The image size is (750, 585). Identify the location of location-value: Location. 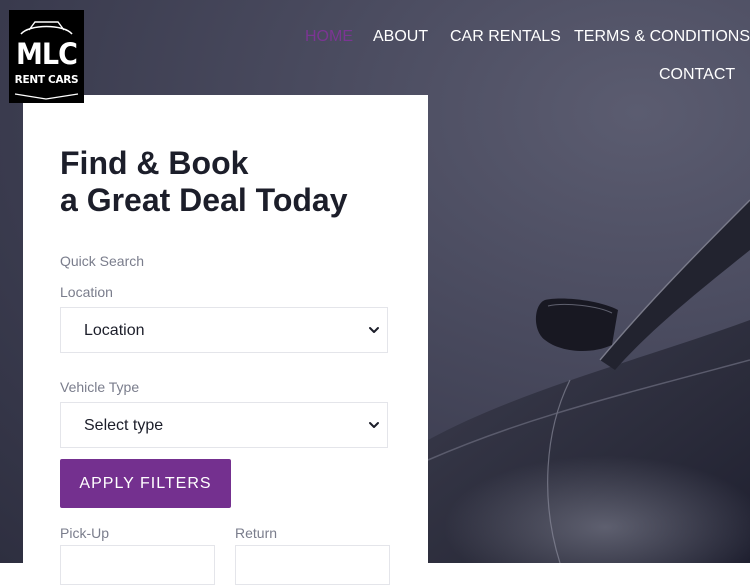
(114, 330).